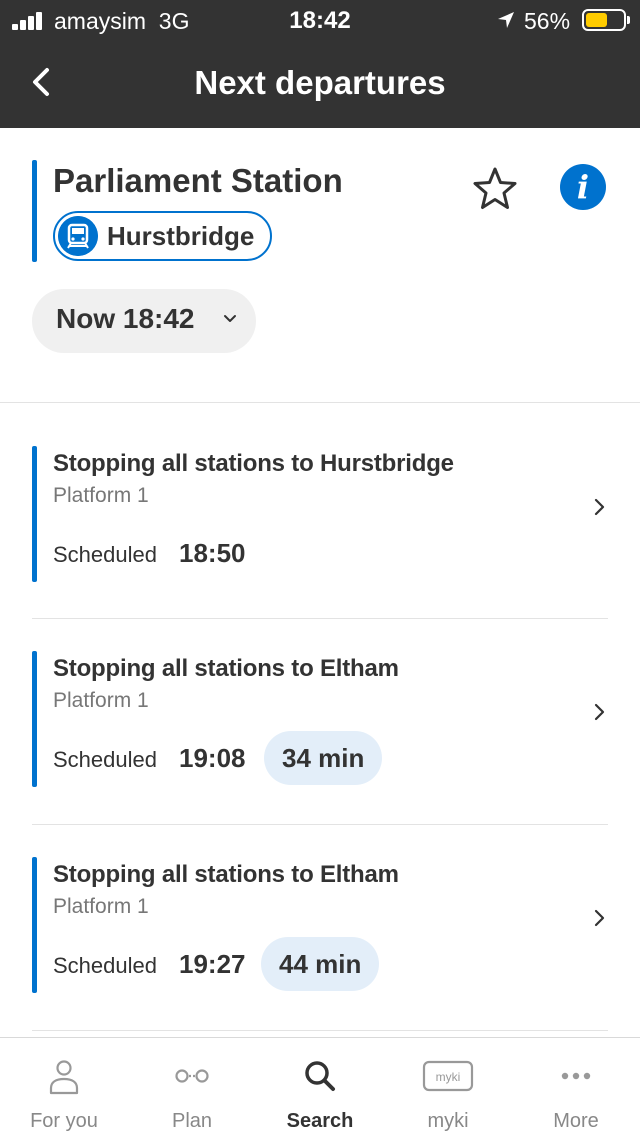 The height and width of the screenshot is (1136, 640). What do you see at coordinates (212, 758) in the screenshot?
I see `scheduled-time: 19:08` at bounding box center [212, 758].